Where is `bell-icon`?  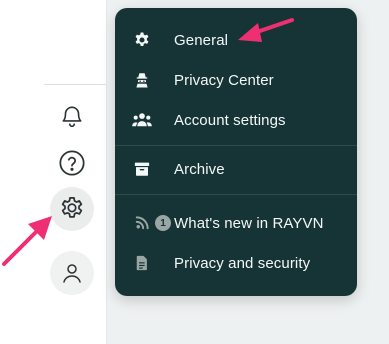
bell-icon is located at coordinates (72, 117).